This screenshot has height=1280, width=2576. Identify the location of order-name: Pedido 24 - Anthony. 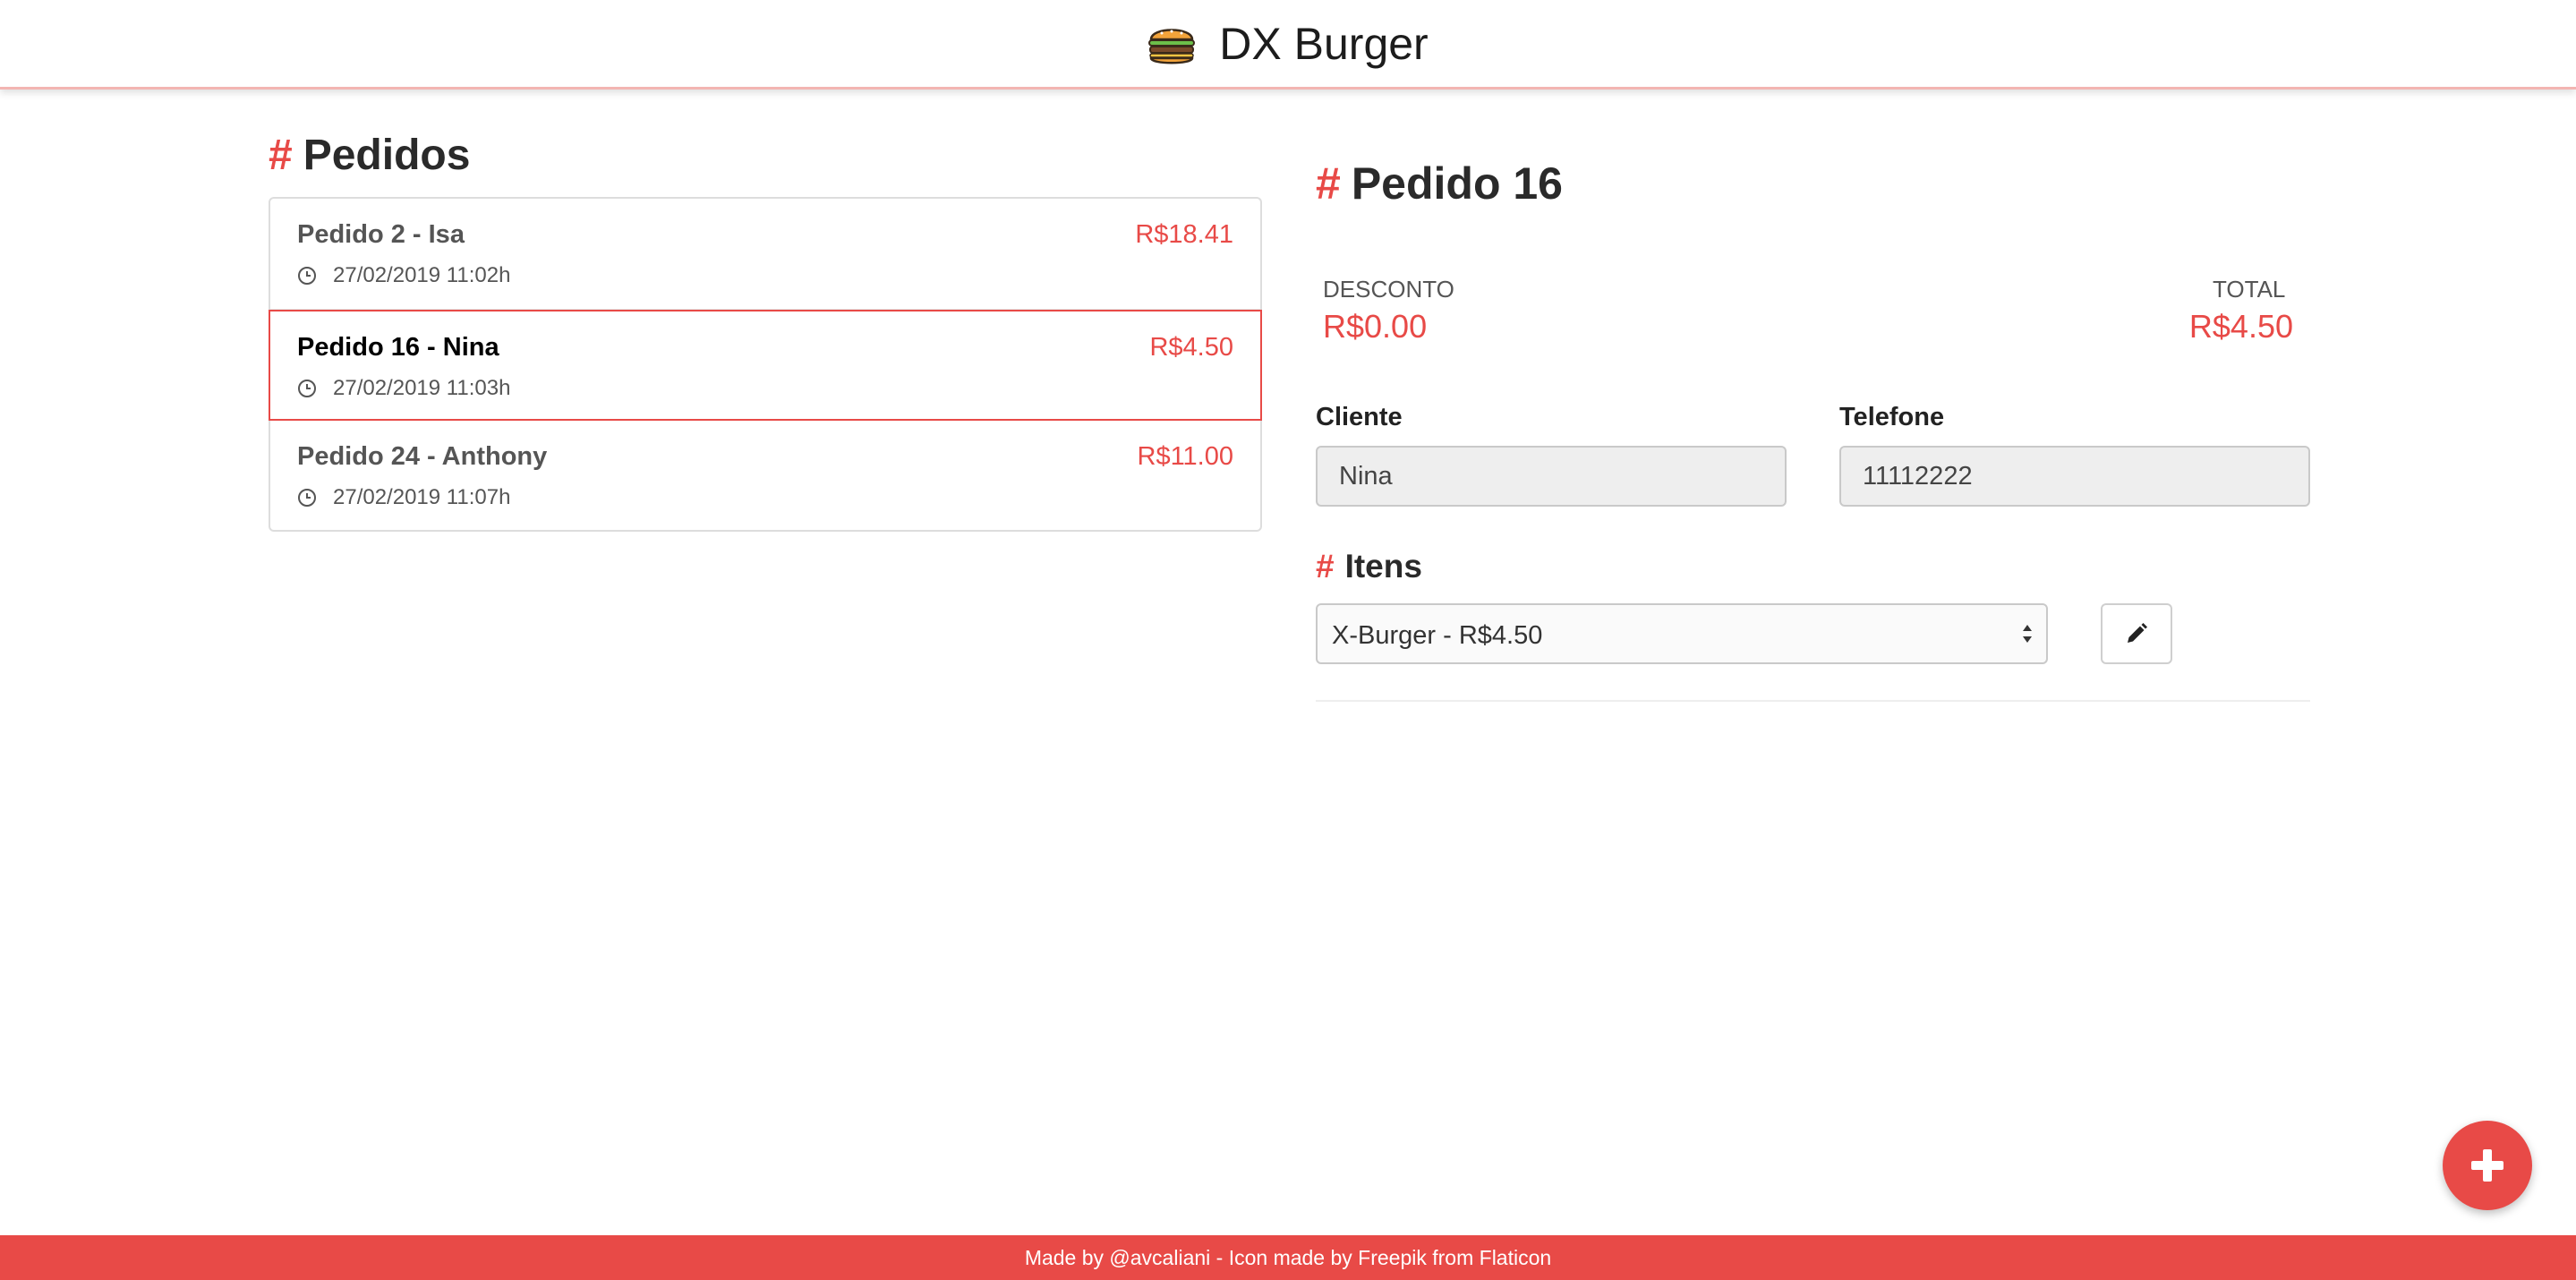
(422, 456).